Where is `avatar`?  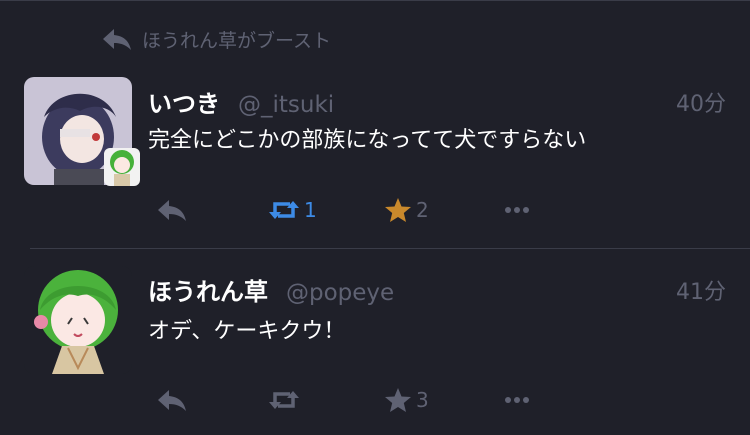
avatar is located at coordinates (78, 320).